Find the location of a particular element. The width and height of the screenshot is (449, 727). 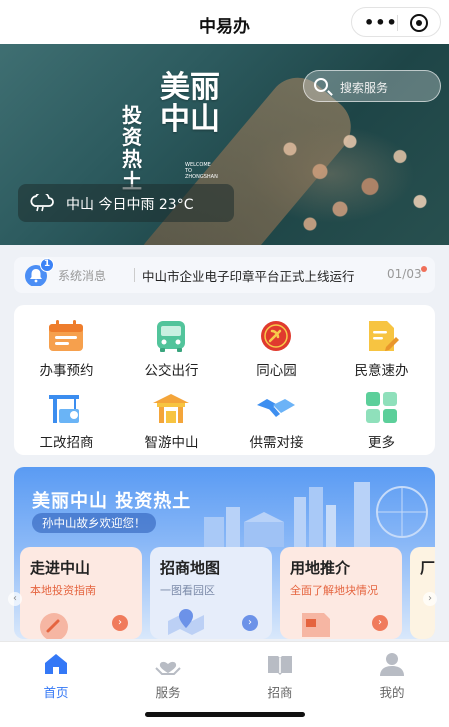

bus-icon is located at coordinates (171, 336).